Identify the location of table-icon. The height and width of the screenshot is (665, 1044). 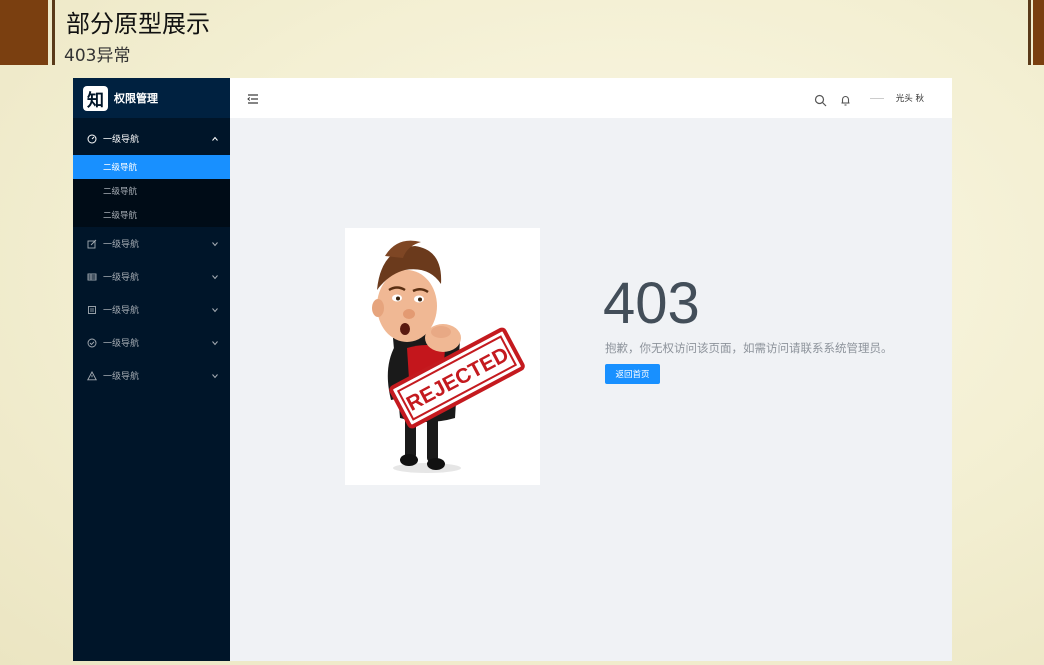
(92, 277).